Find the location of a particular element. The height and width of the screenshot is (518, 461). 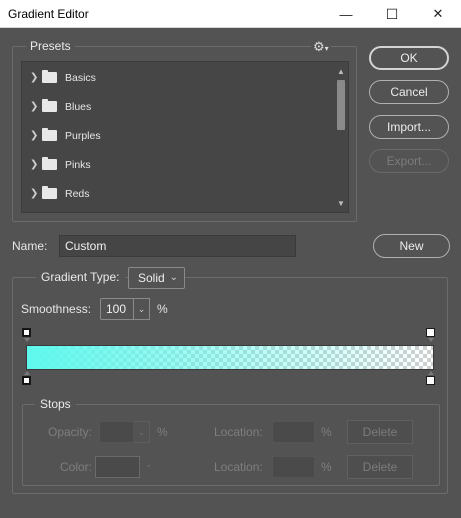

new-button-label: New is located at coordinates (411, 246).